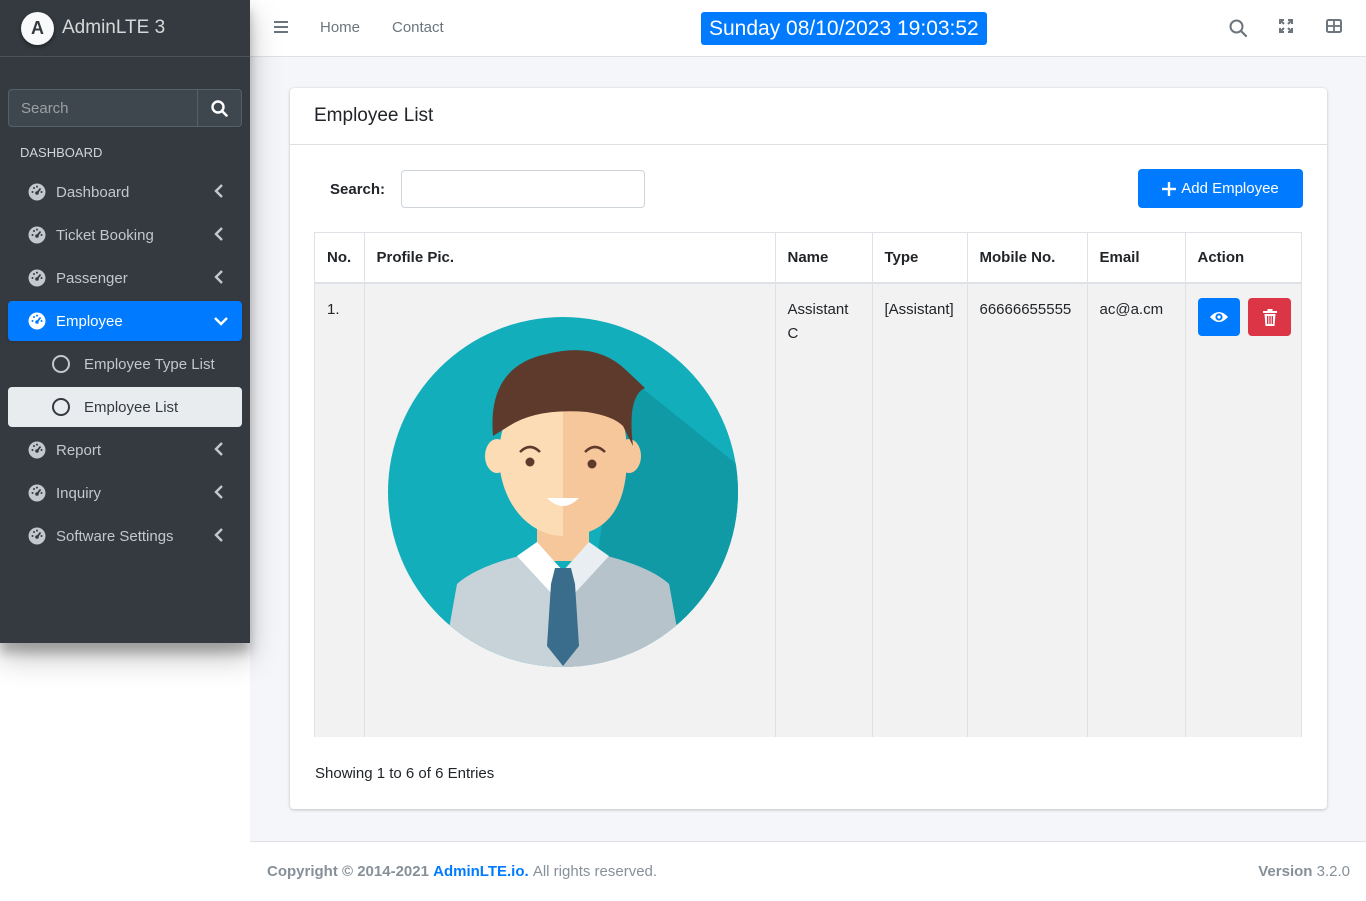 This screenshot has height=901, width=1366. What do you see at coordinates (115, 536) in the screenshot?
I see `sidebar-item-label: Software Settings` at bounding box center [115, 536].